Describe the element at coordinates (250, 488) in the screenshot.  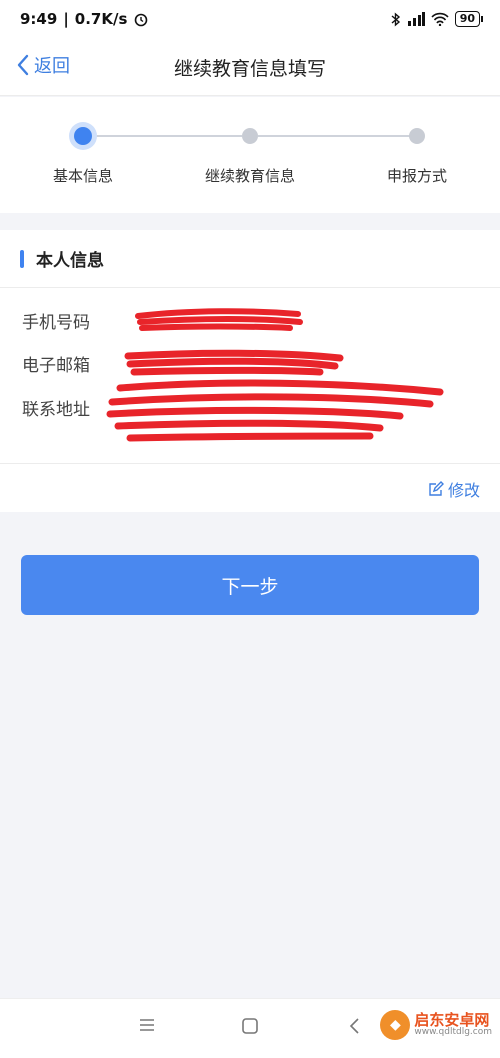
I see `card-footer: 修改` at that location.